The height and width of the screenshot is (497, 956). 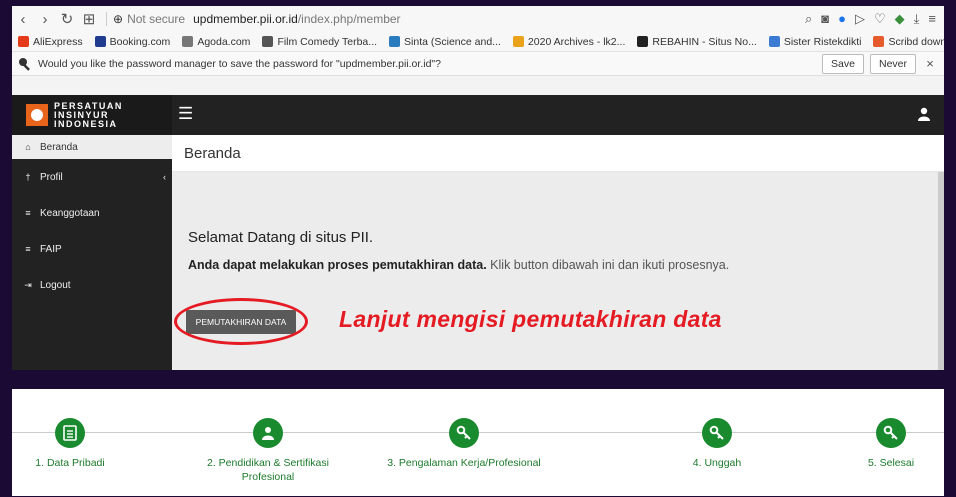 What do you see at coordinates (164, 177) in the screenshot?
I see `chevron-left-icon: ‹` at bounding box center [164, 177].